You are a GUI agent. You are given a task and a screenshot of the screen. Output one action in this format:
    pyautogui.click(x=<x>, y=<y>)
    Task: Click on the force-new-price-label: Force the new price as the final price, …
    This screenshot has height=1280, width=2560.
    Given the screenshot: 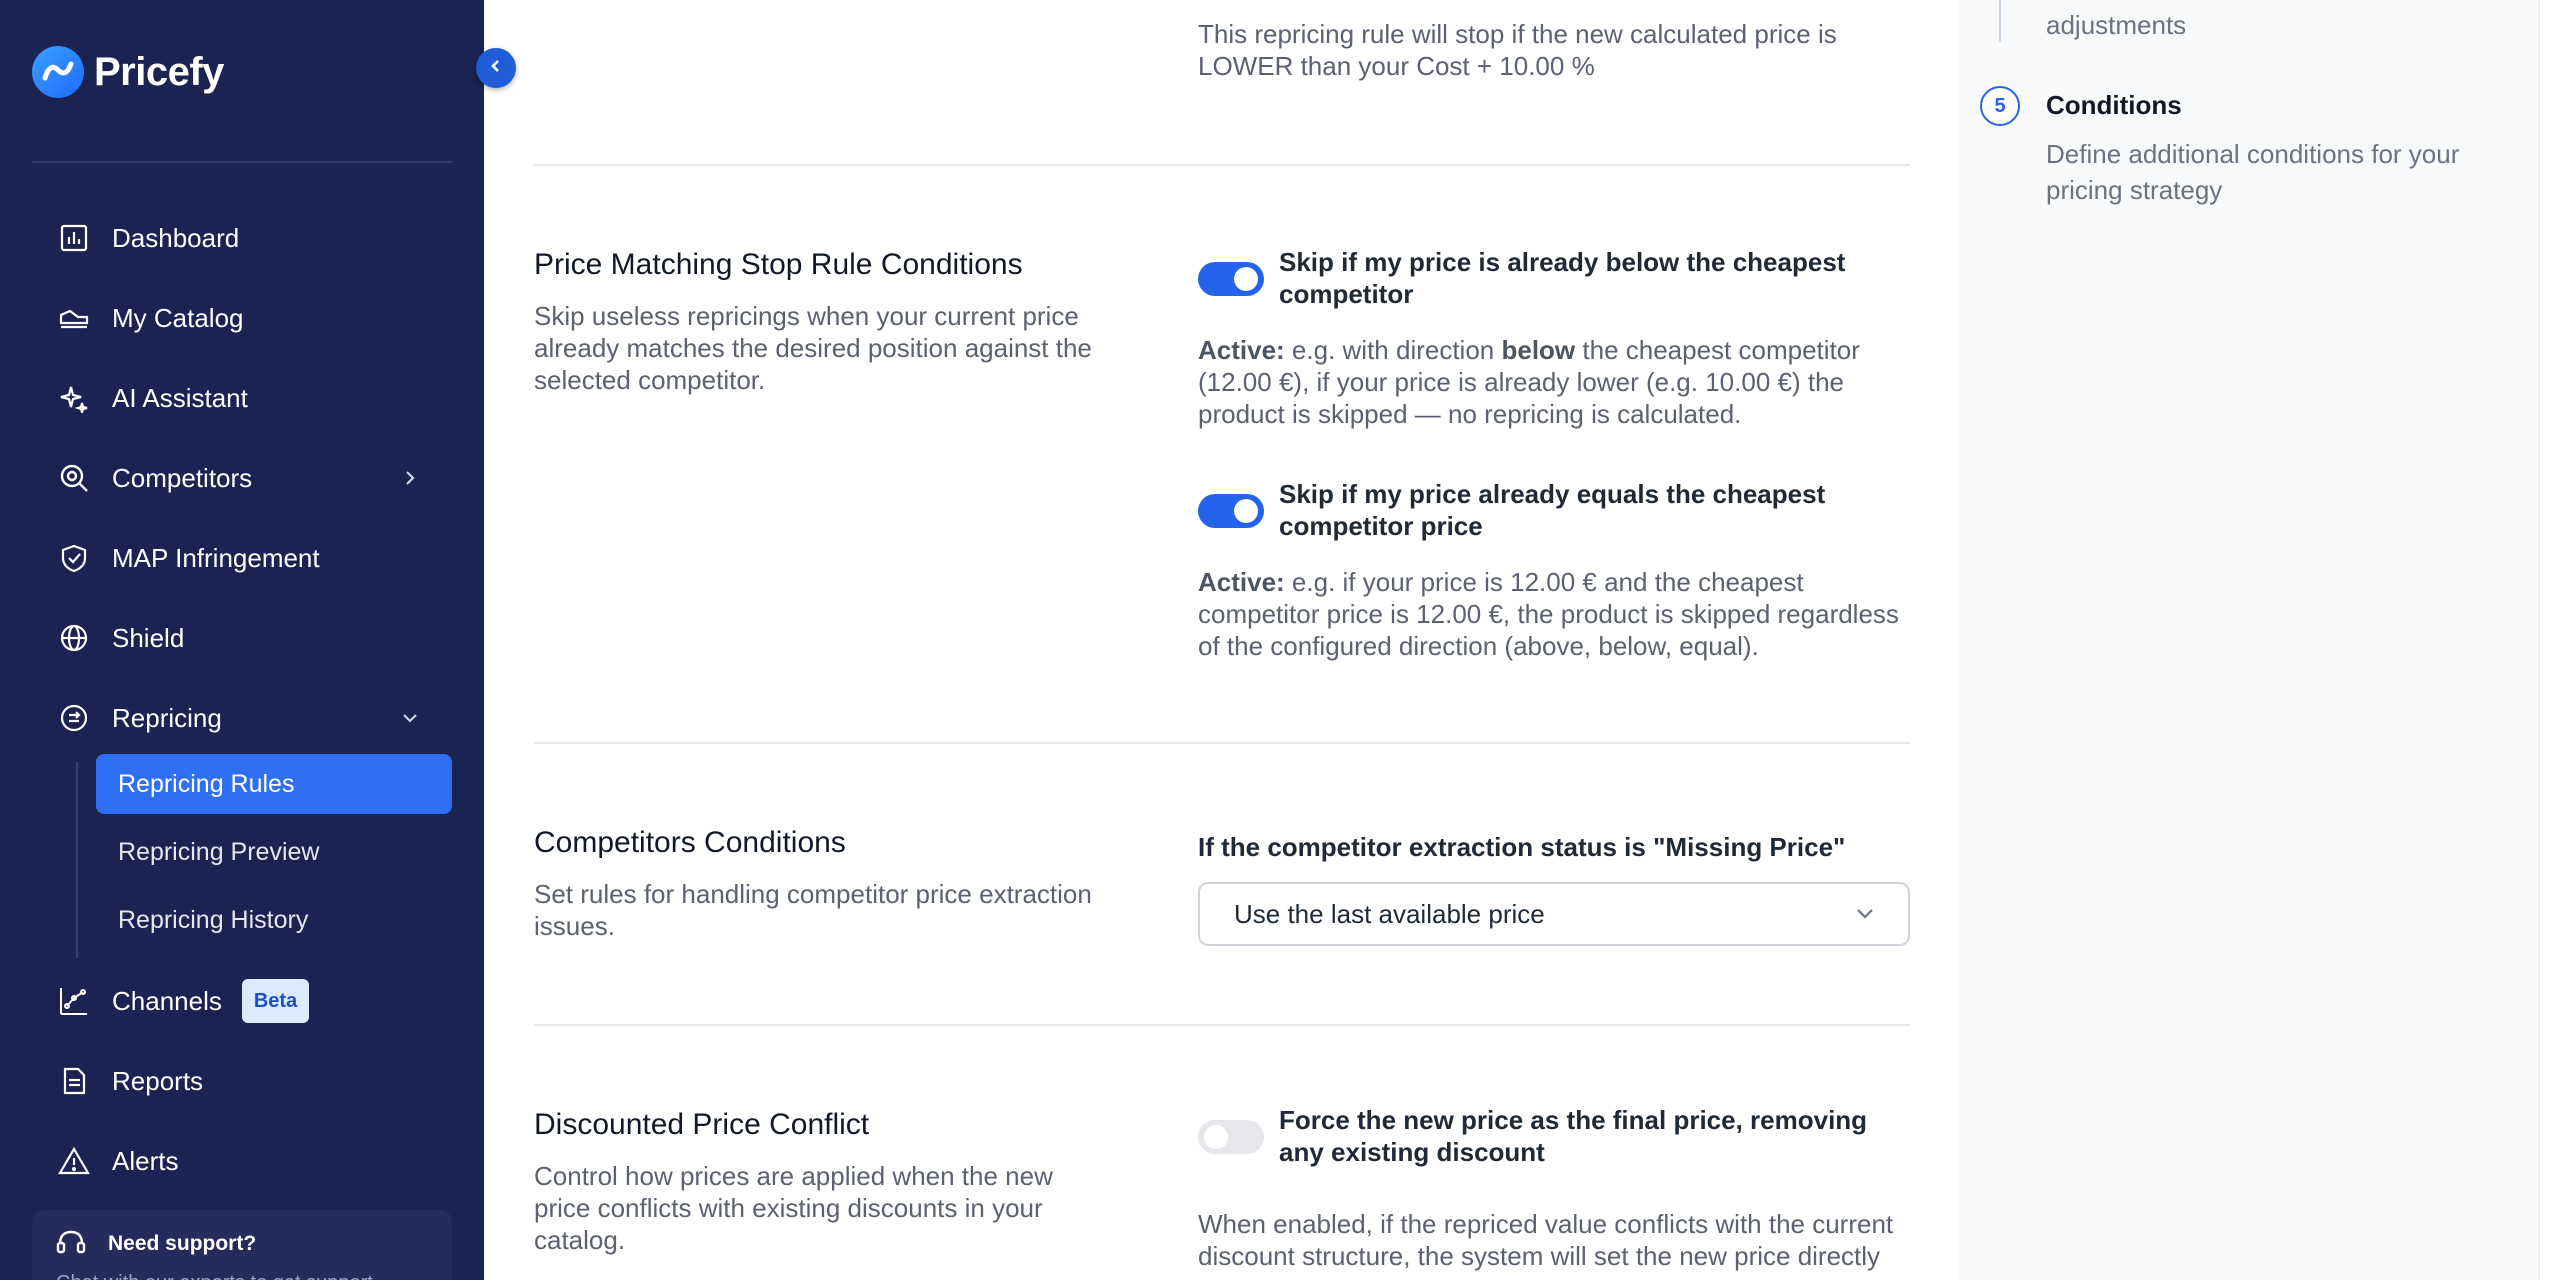 What is the action you would take?
    pyautogui.click(x=1573, y=1136)
    